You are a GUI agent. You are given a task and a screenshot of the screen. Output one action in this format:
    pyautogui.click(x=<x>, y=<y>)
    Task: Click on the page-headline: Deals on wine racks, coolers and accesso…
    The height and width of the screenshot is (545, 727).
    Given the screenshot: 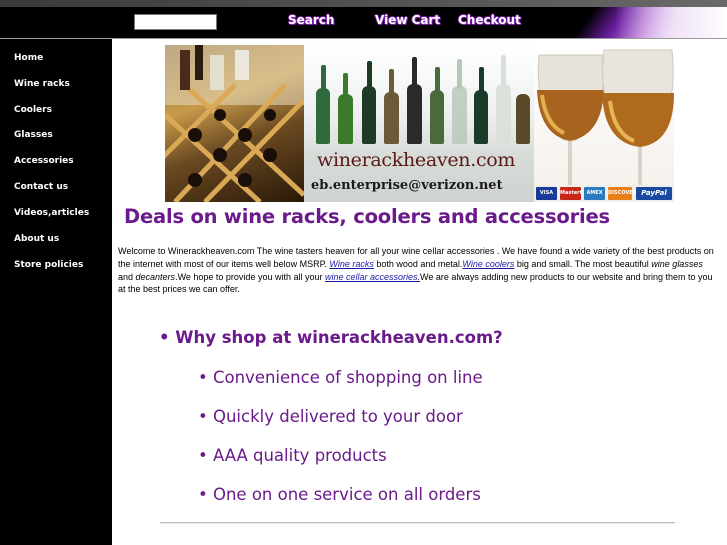 What is the action you would take?
    pyautogui.click(x=367, y=216)
    